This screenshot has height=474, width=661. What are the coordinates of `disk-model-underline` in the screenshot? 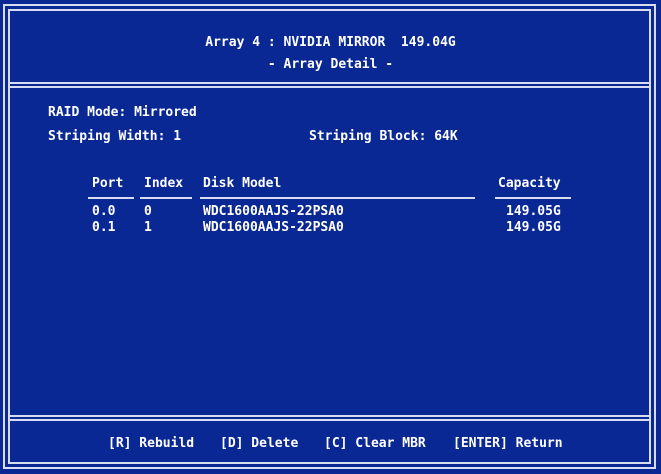 It's located at (337, 198).